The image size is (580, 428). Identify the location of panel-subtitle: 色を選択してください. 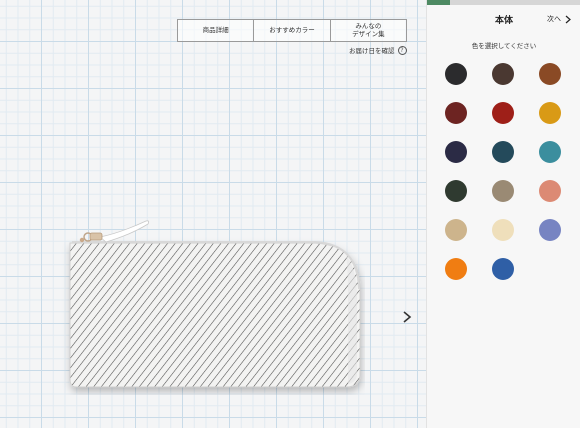
(504, 46).